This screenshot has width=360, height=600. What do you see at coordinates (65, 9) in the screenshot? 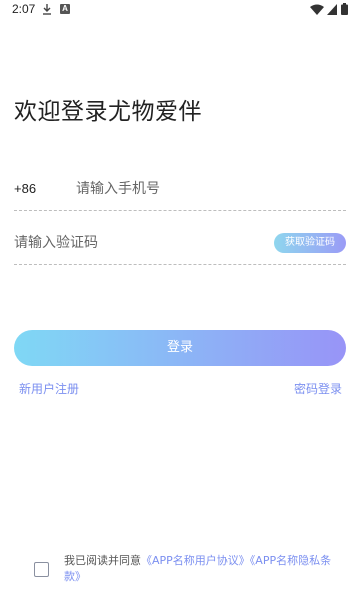
I see `a-icon: A` at bounding box center [65, 9].